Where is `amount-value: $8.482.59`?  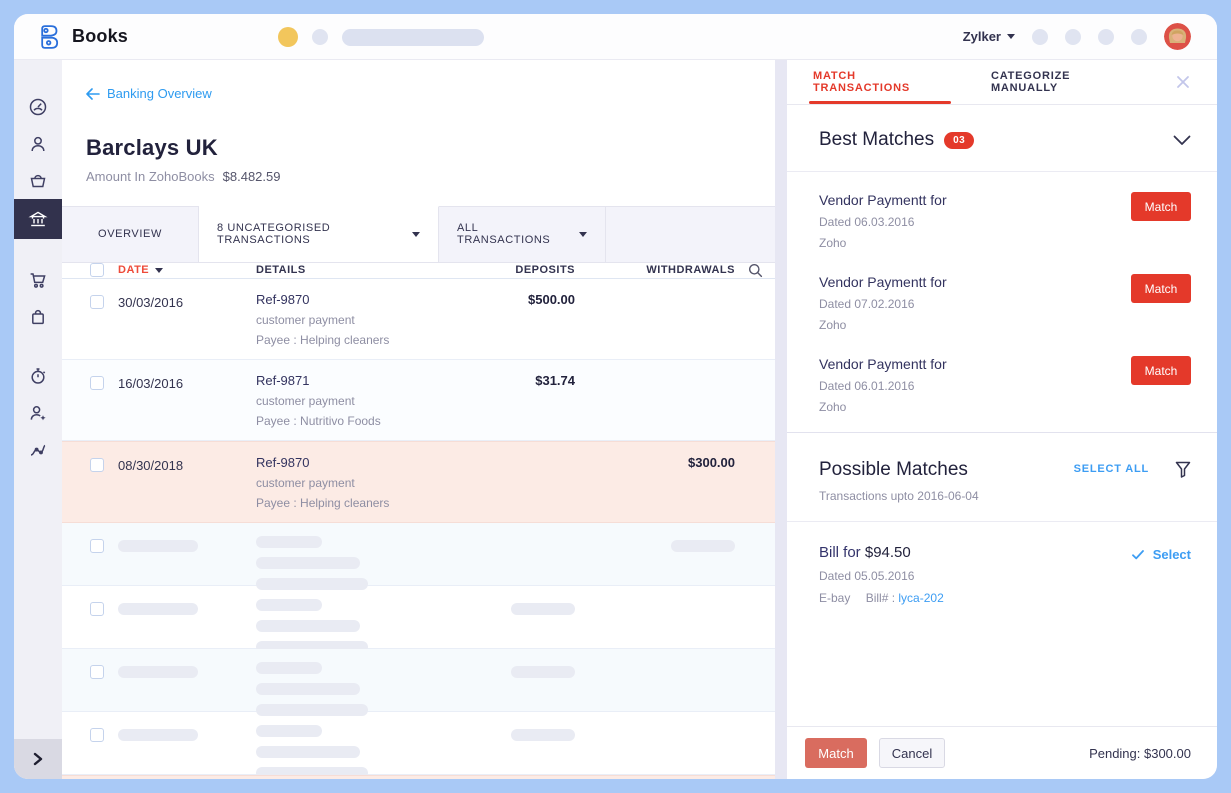 amount-value: $8.482.59 is located at coordinates (251, 176).